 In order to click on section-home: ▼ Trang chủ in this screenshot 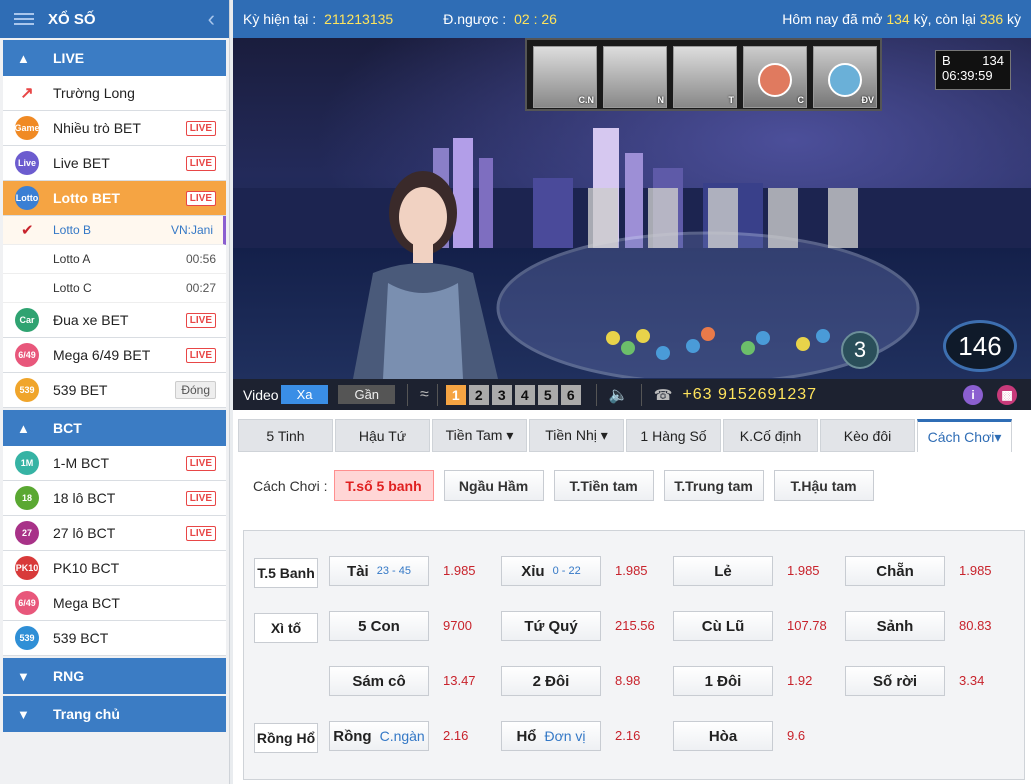, I will do `click(114, 714)`.